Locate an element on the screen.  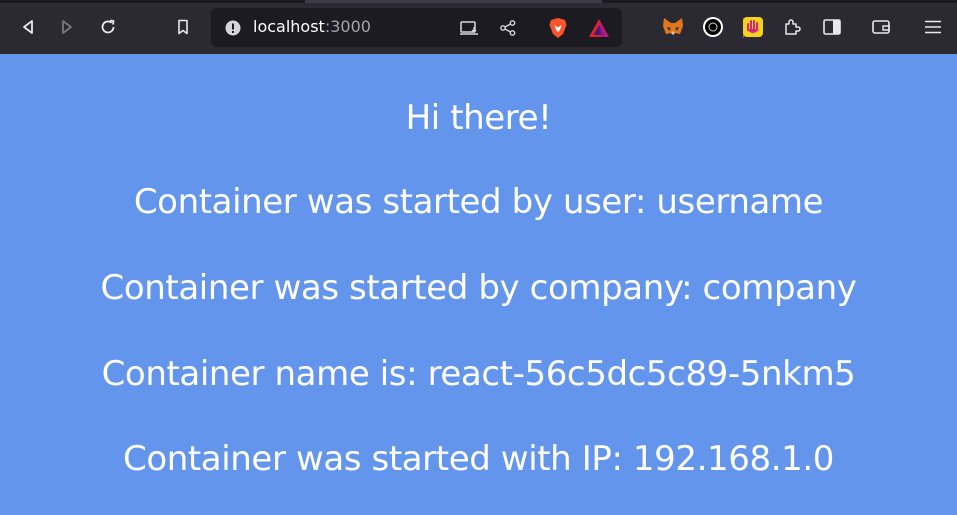
extension-hand-icon is located at coordinates (753, 27).